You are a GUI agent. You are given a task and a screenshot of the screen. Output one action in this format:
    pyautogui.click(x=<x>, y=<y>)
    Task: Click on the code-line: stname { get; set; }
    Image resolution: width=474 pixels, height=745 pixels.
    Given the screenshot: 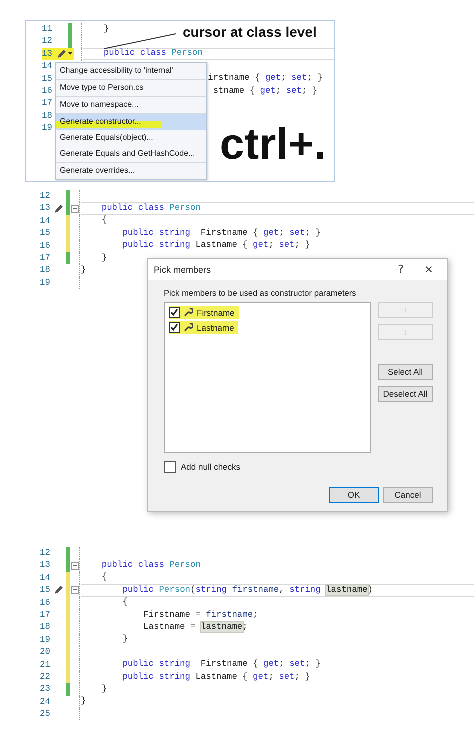 What is the action you would take?
    pyautogui.click(x=265, y=91)
    